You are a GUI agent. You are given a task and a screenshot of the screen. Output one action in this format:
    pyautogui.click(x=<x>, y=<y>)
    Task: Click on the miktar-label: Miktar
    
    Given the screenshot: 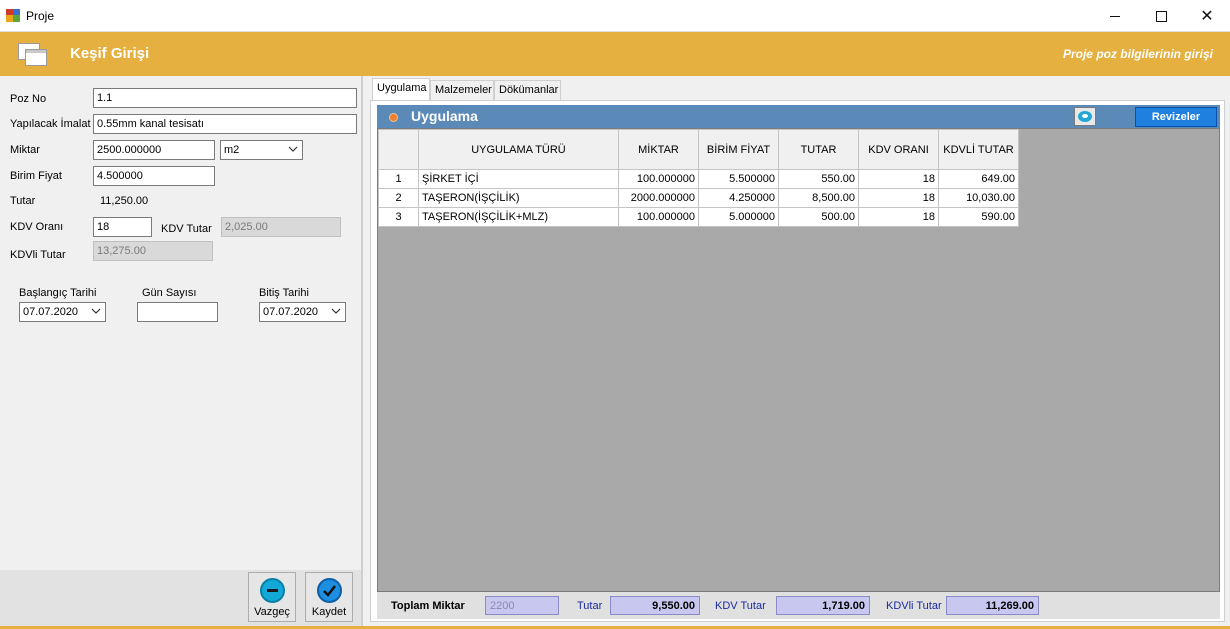 What is the action you would take?
    pyautogui.click(x=25, y=150)
    